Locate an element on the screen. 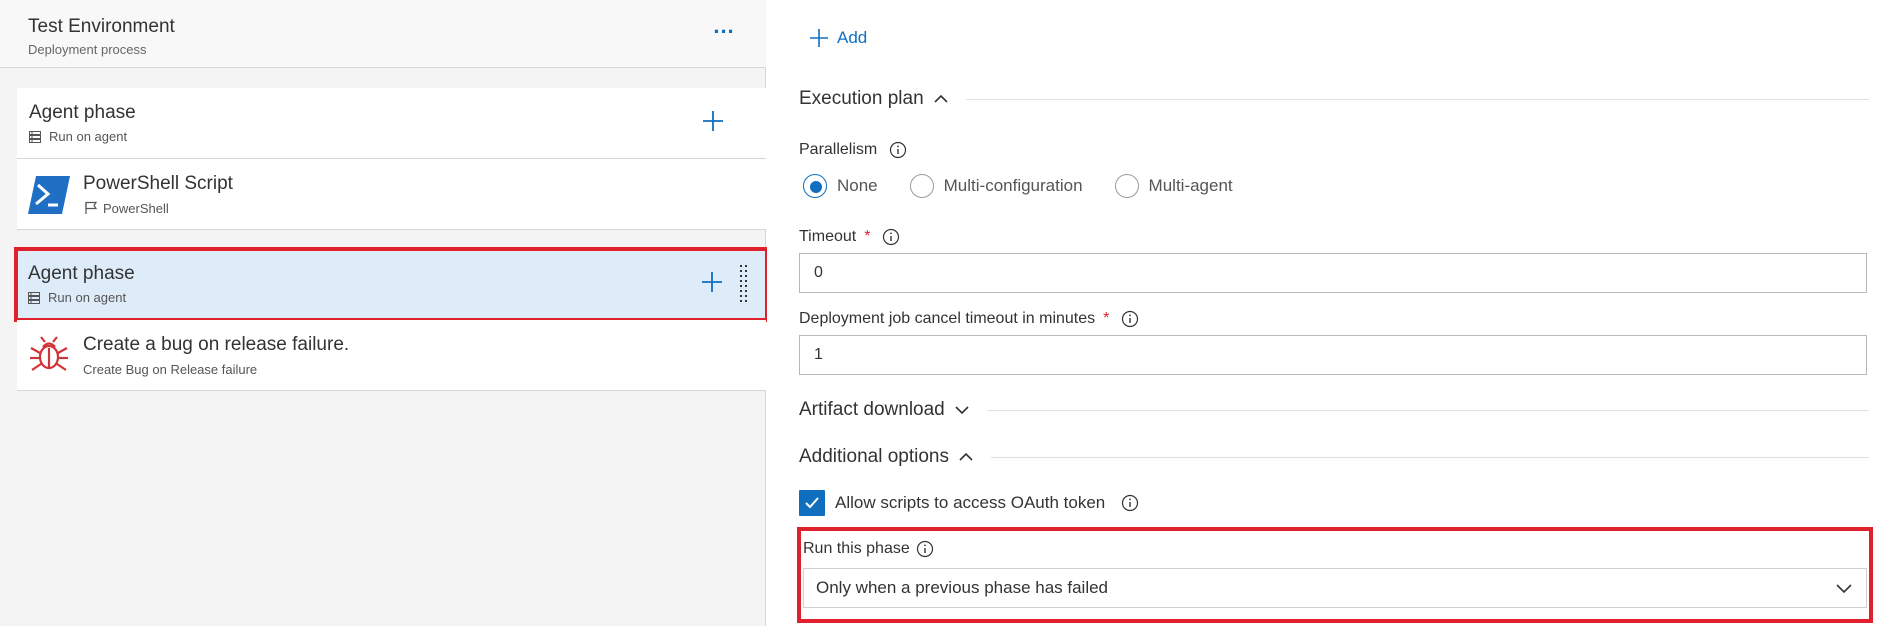 This screenshot has width=1879, height=626. oauth-checkbox is located at coordinates (812, 503).